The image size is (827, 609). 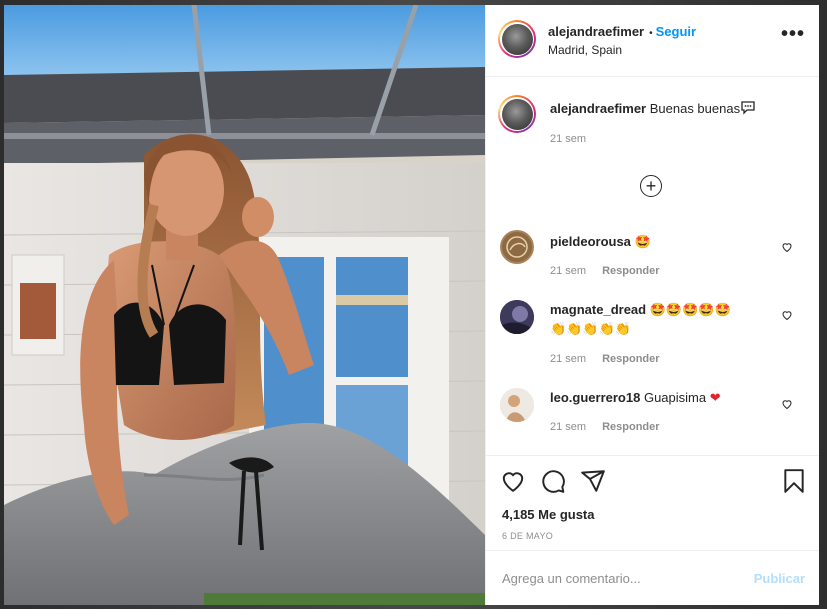 I want to click on bookmark-icon, so click(x=794, y=481).